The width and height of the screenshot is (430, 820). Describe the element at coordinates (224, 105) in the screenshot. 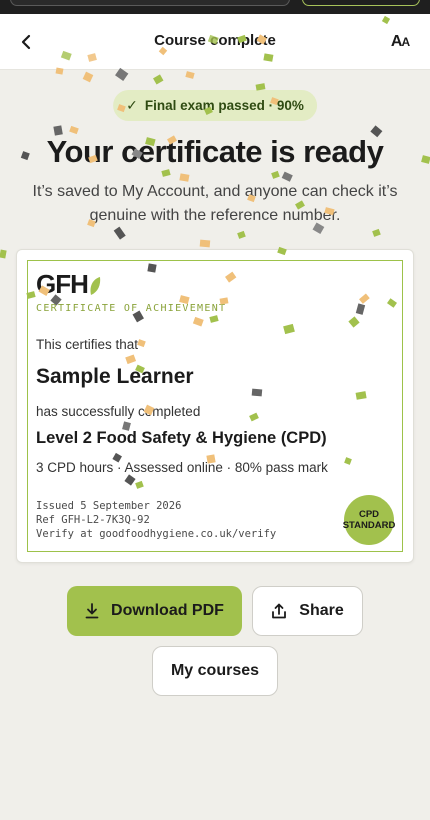

I see `badge-label: Final exam passed · 90%` at that location.